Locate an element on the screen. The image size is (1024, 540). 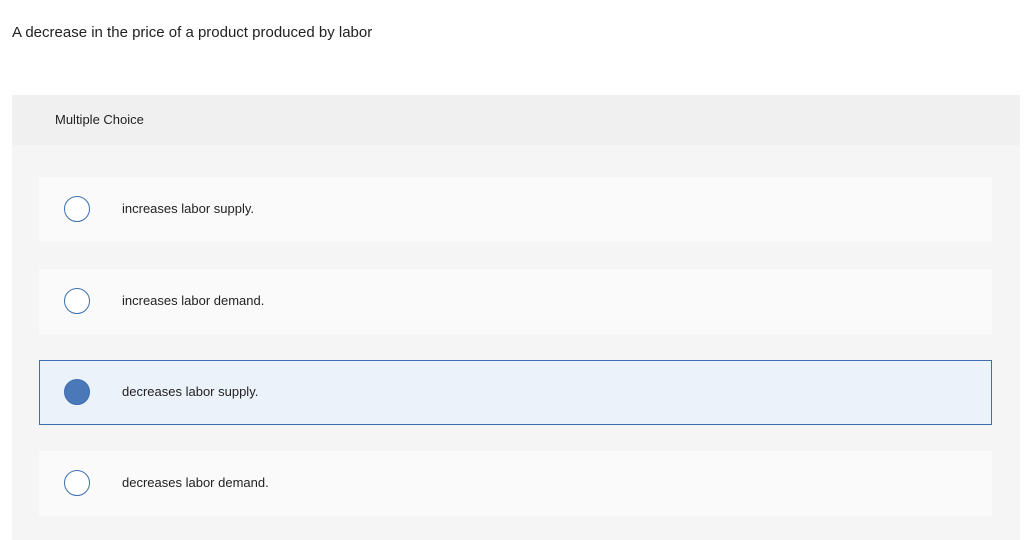
answer-option-label: decreases labor demand. is located at coordinates (195, 482).